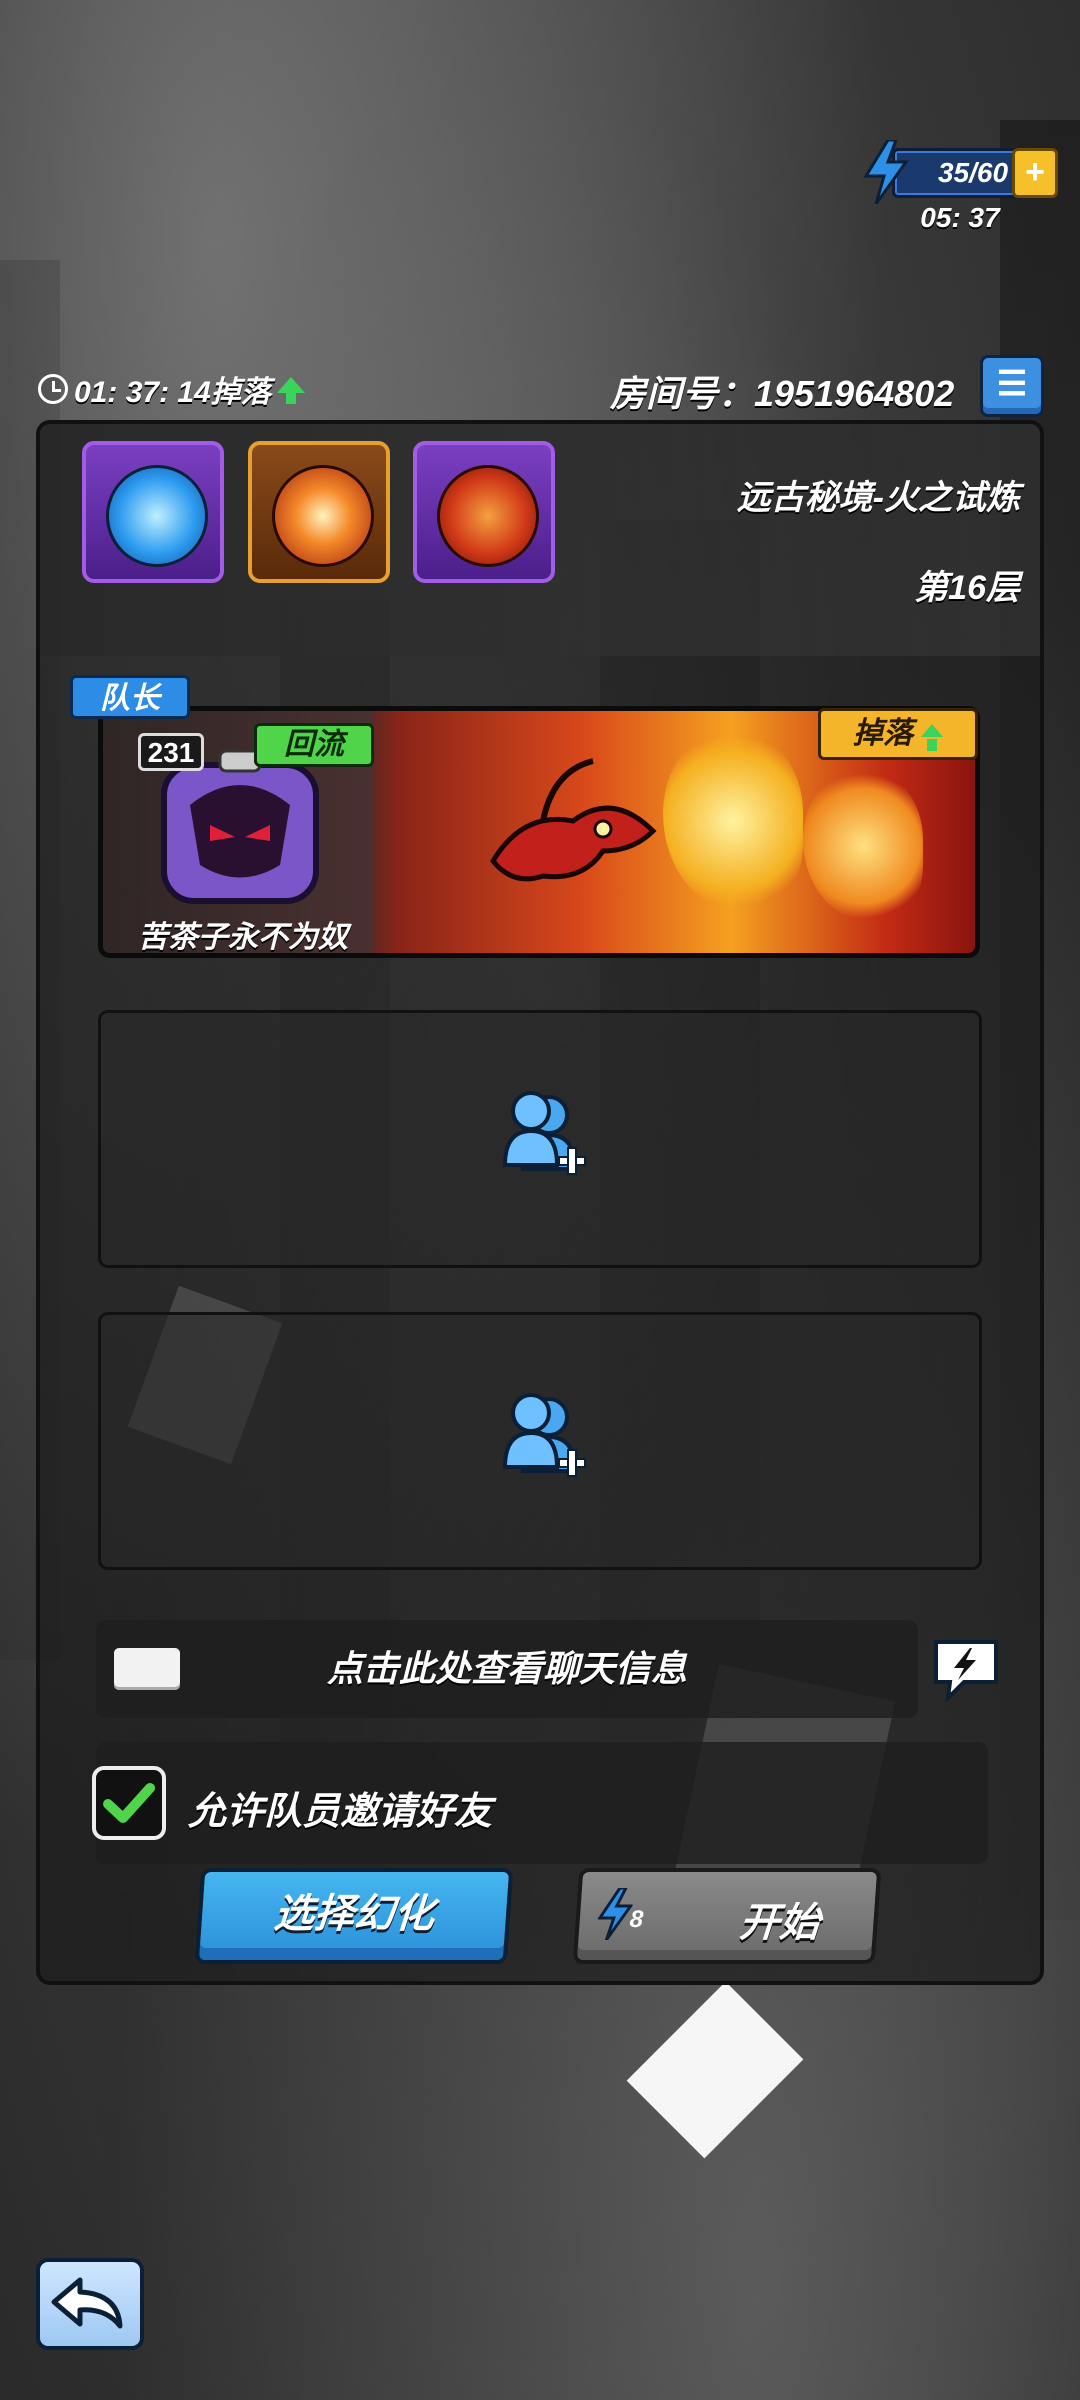 The image size is (1080, 2400). What do you see at coordinates (967, 588) in the screenshot?
I see `dungeon-floor: 第16层` at bounding box center [967, 588].